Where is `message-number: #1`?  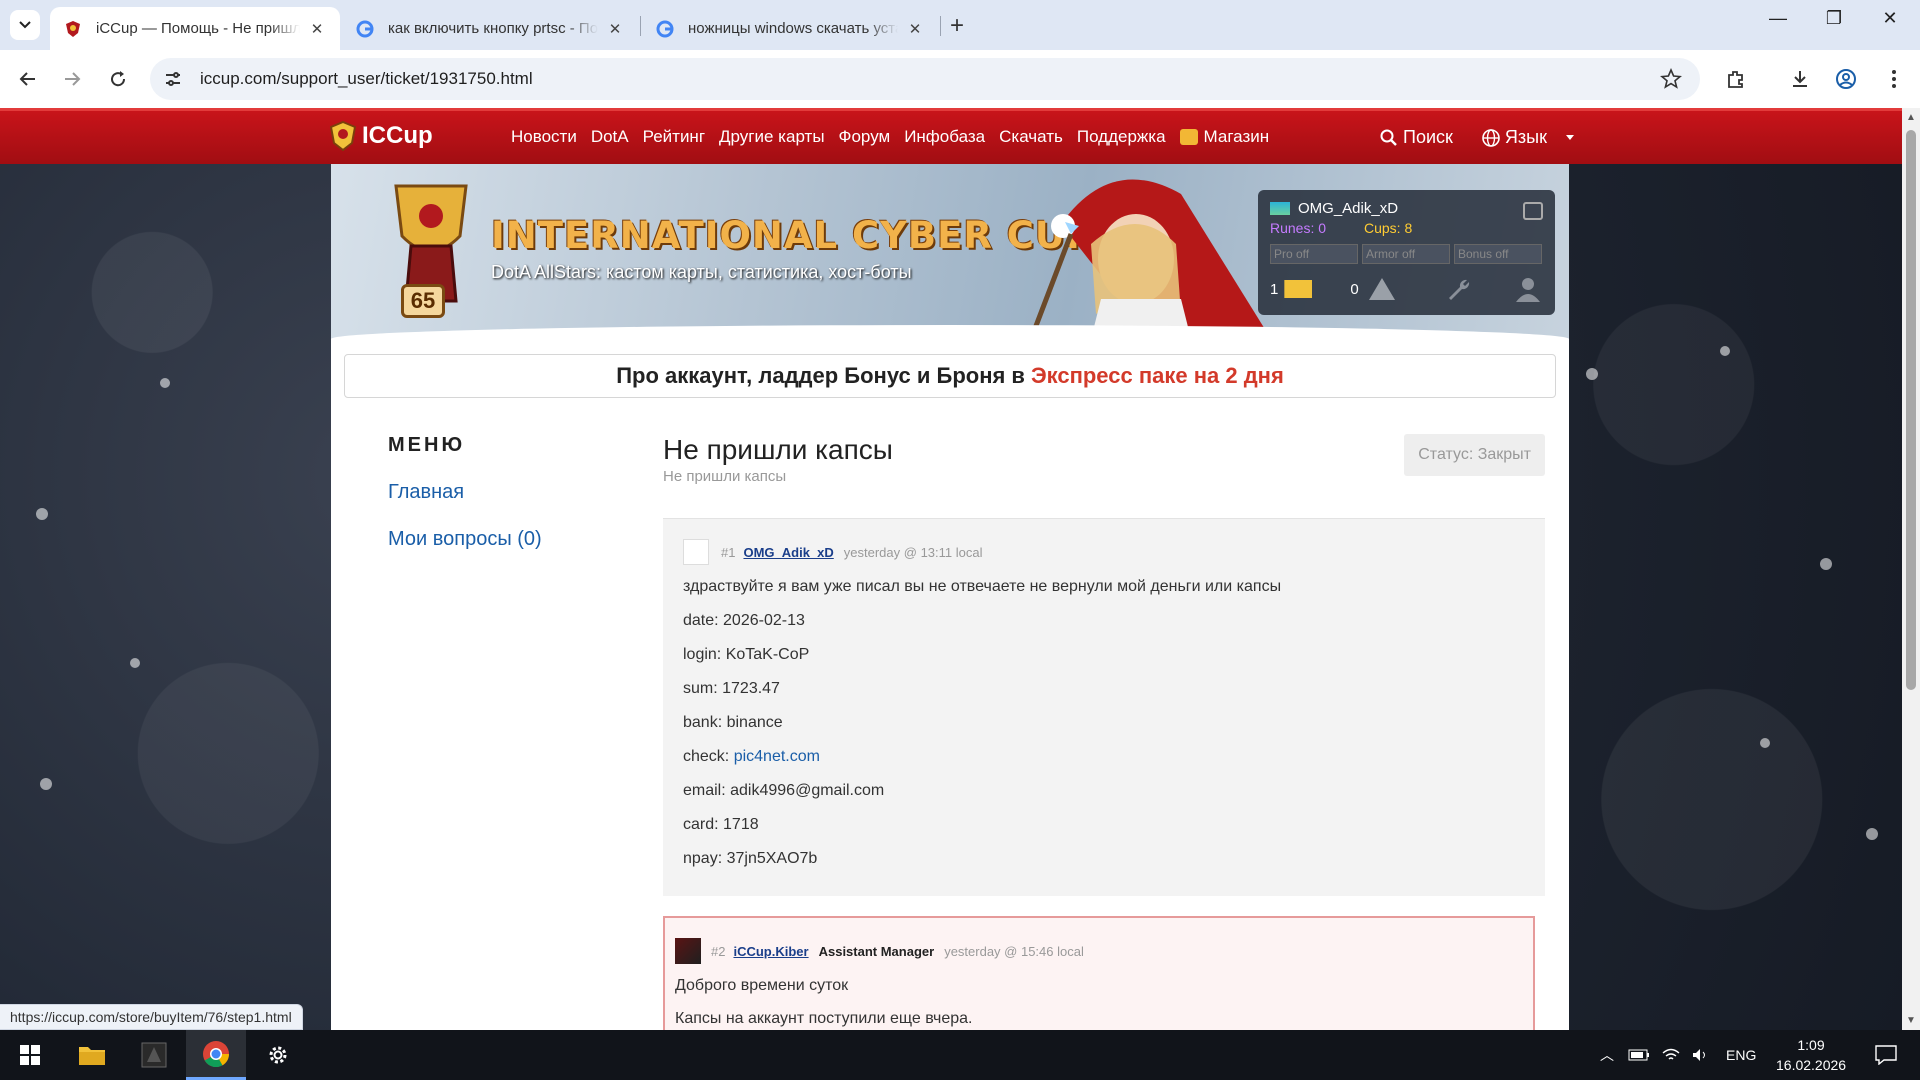
message-number: #1 is located at coordinates (728, 552).